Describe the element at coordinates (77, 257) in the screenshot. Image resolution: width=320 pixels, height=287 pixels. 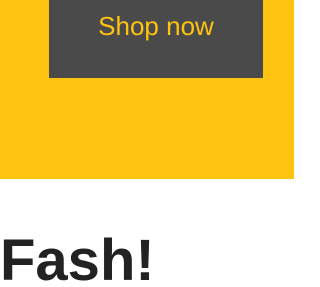
I see `section-heading: Fash!` at that location.